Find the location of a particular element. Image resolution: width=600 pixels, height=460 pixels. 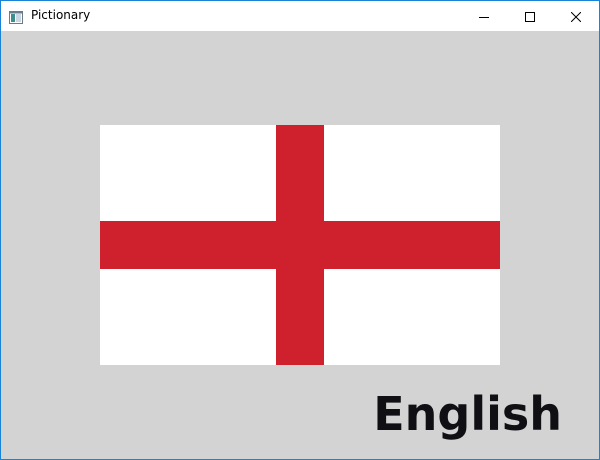

maximize-icon is located at coordinates (530, 16).